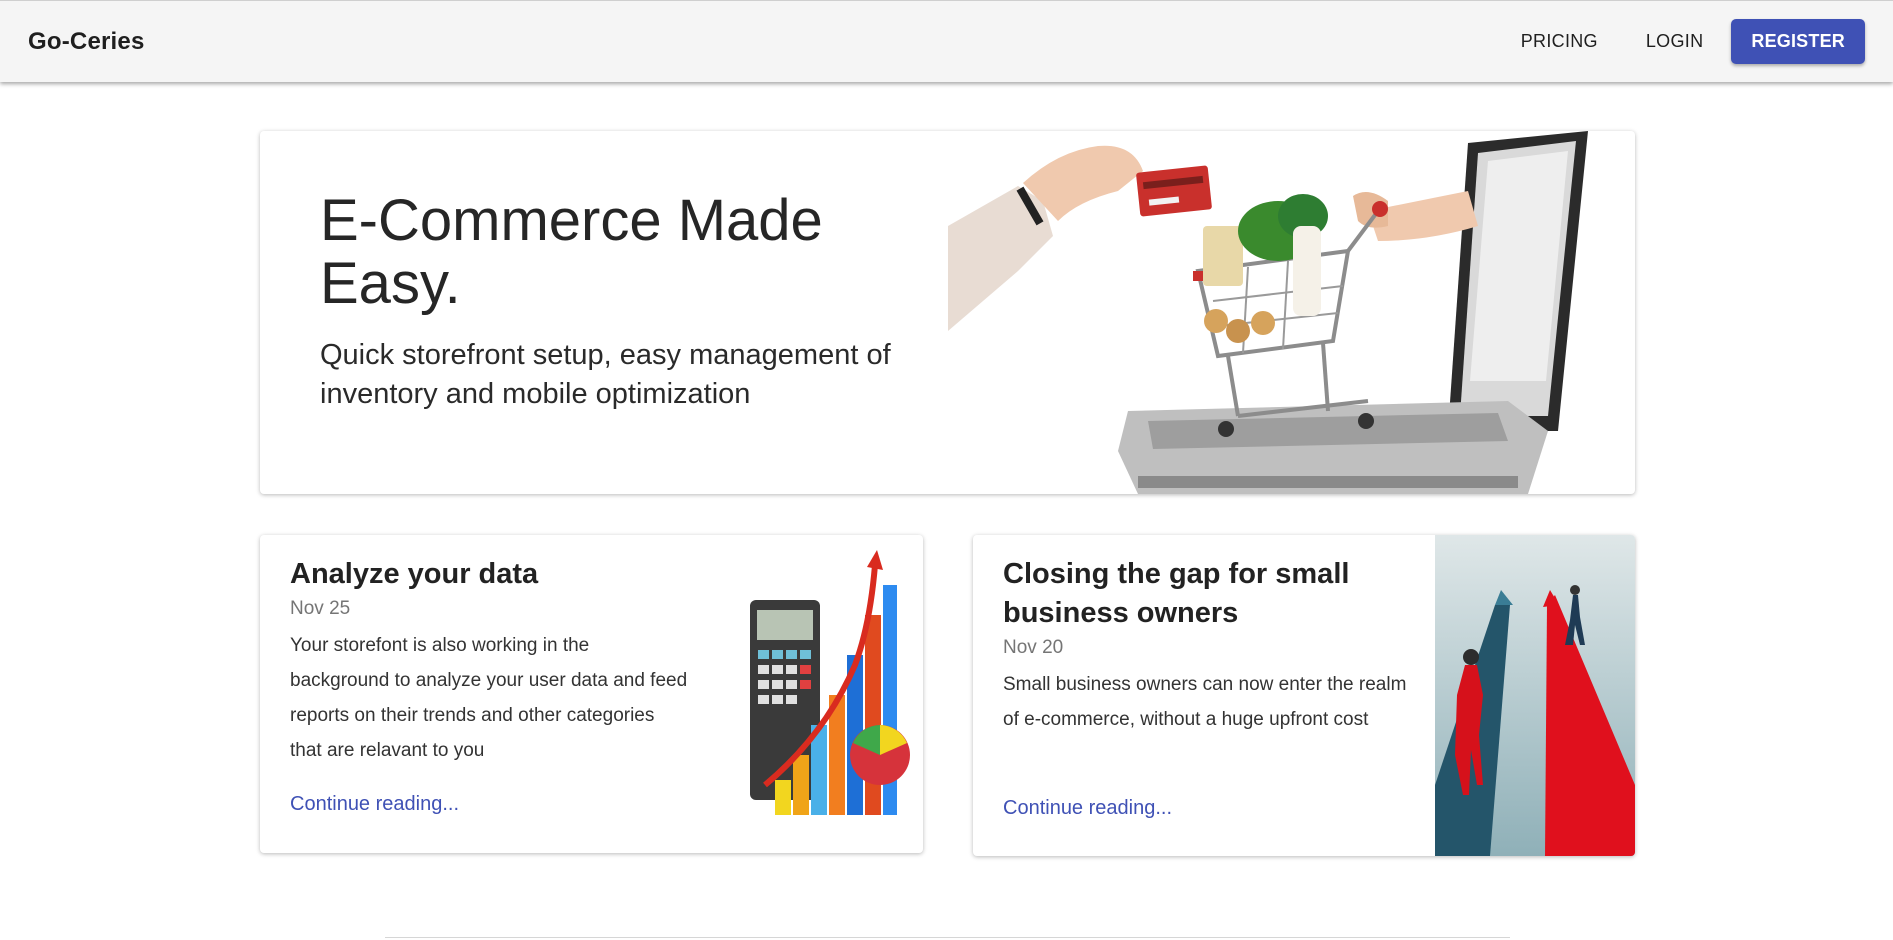 The image size is (1893, 940). I want to click on brand-logo: Go-Ceries, so click(86, 42).